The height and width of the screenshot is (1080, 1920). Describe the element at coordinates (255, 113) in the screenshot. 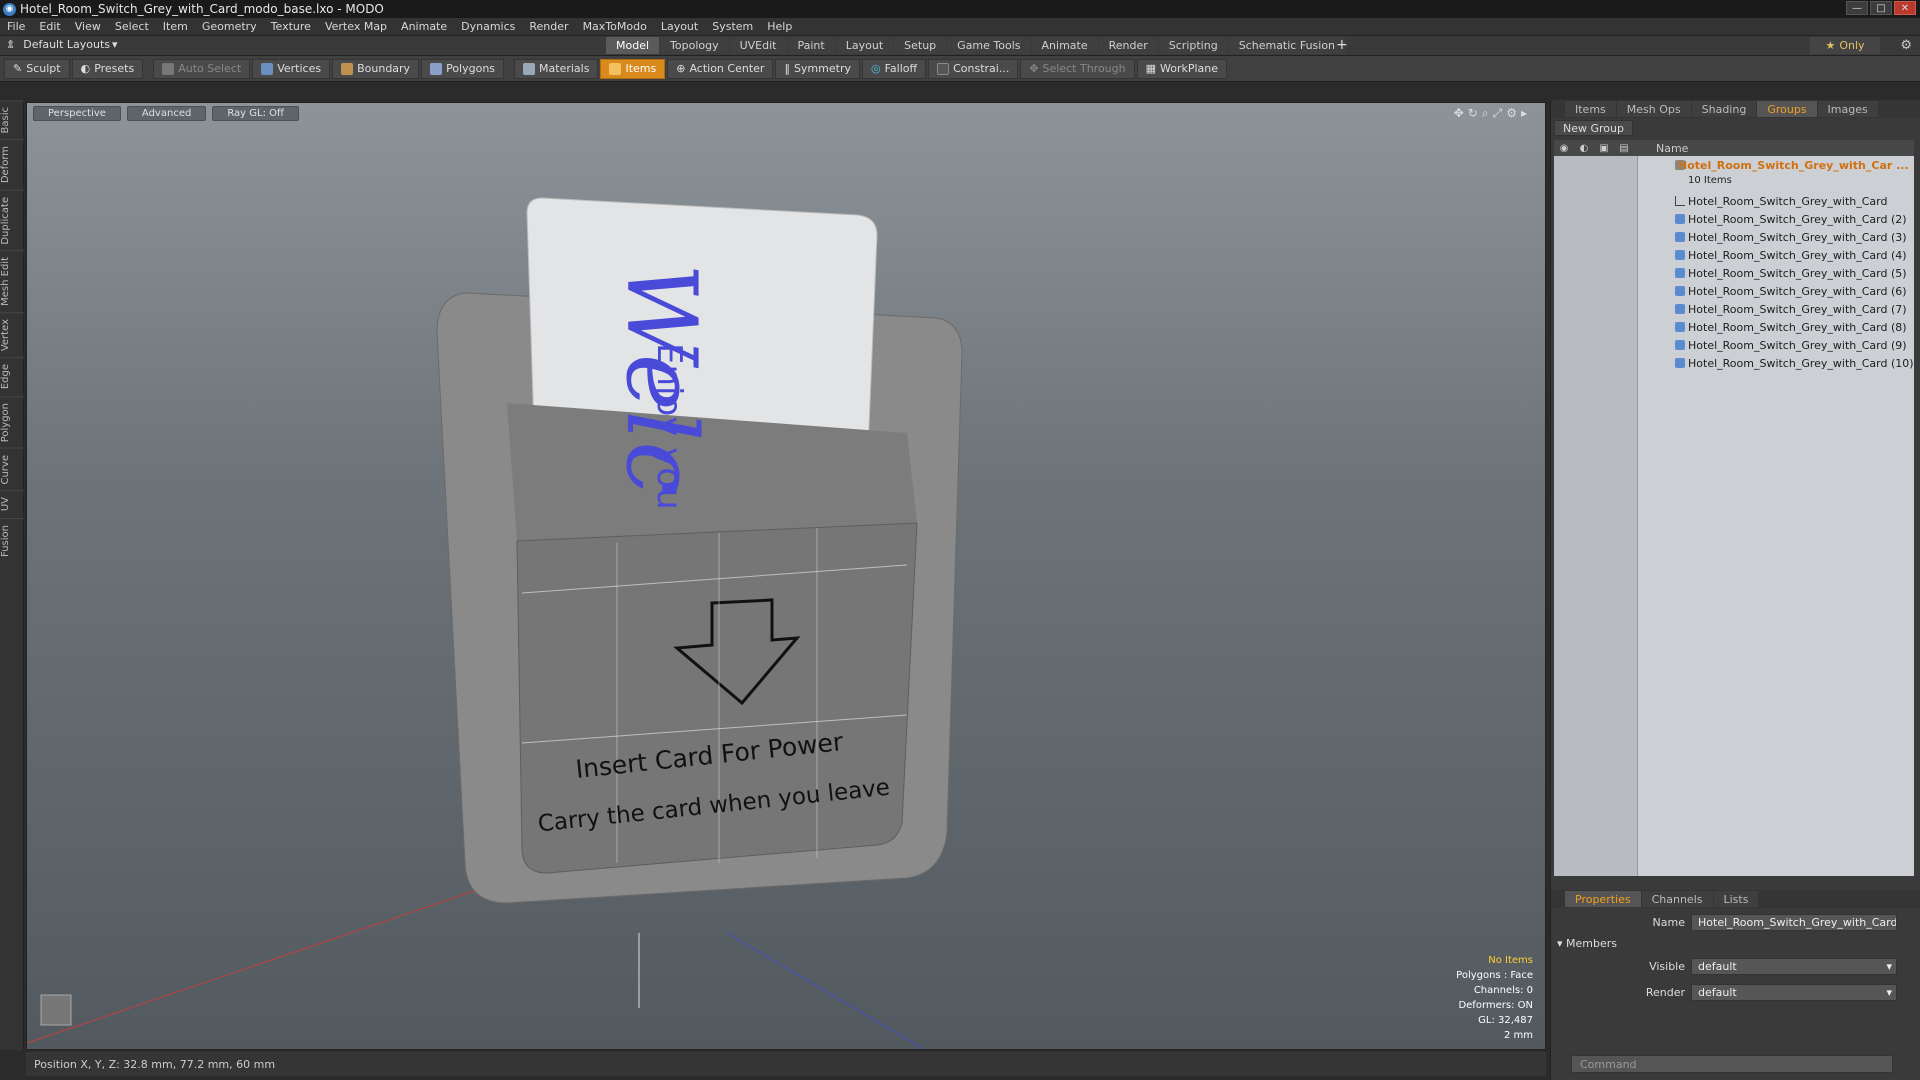

I see `raygl-button: Ray GL: Off` at that location.